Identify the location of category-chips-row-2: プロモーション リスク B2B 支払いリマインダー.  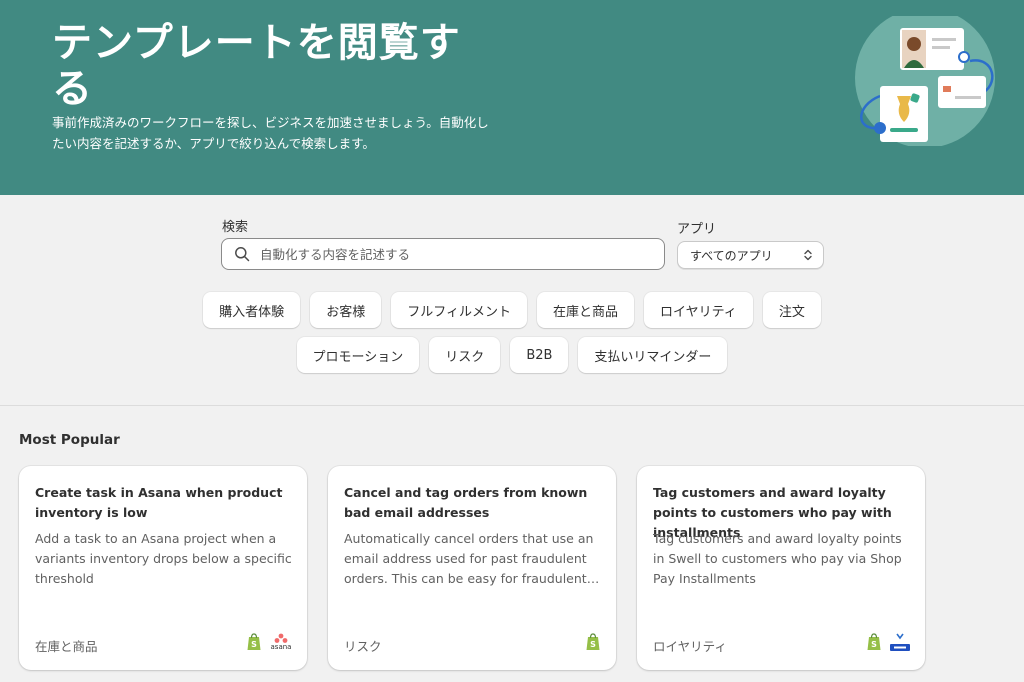
(512, 355).